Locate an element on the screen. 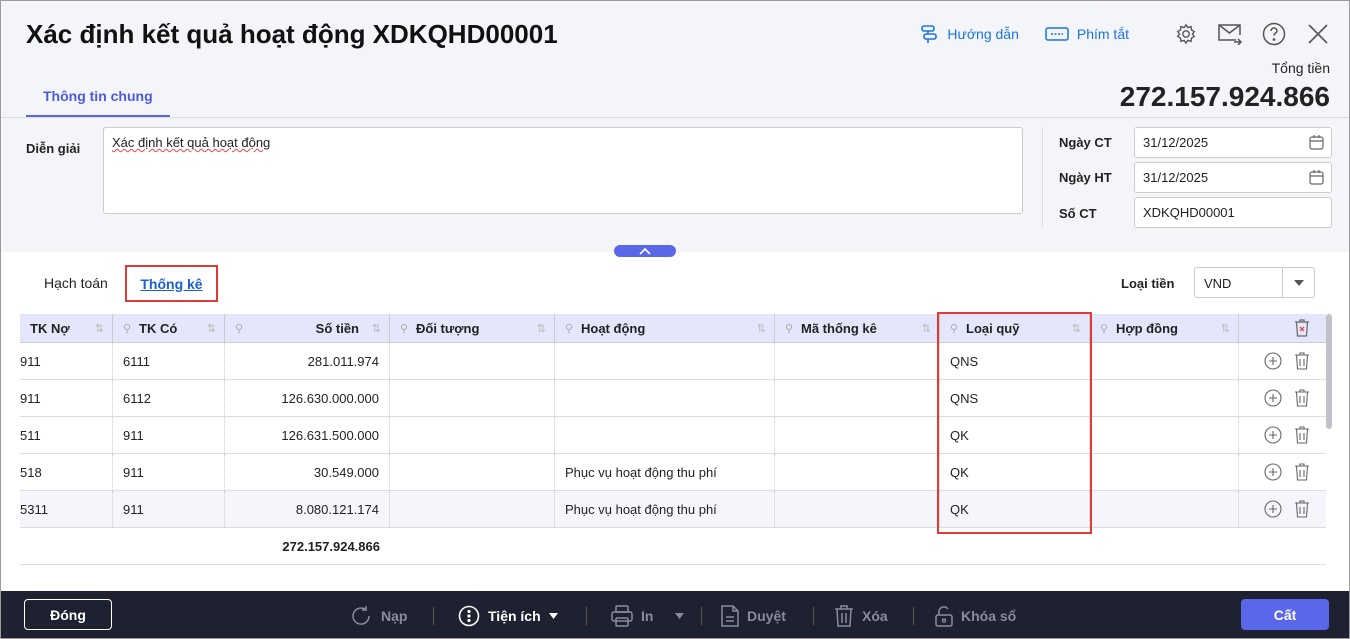  table-row: 511 911 126.631.500.000 QK is located at coordinates (673, 435).